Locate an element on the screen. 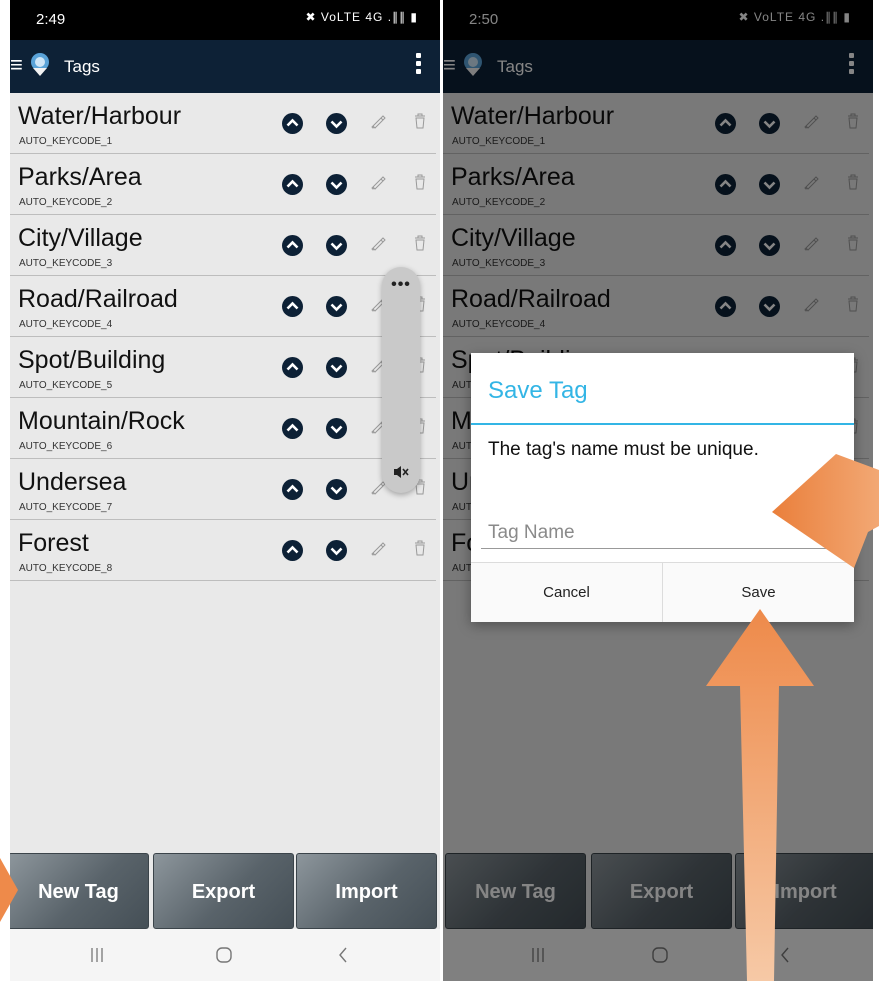 The width and height of the screenshot is (879, 981). arrow-to-new-tag is located at coordinates (9, 890).